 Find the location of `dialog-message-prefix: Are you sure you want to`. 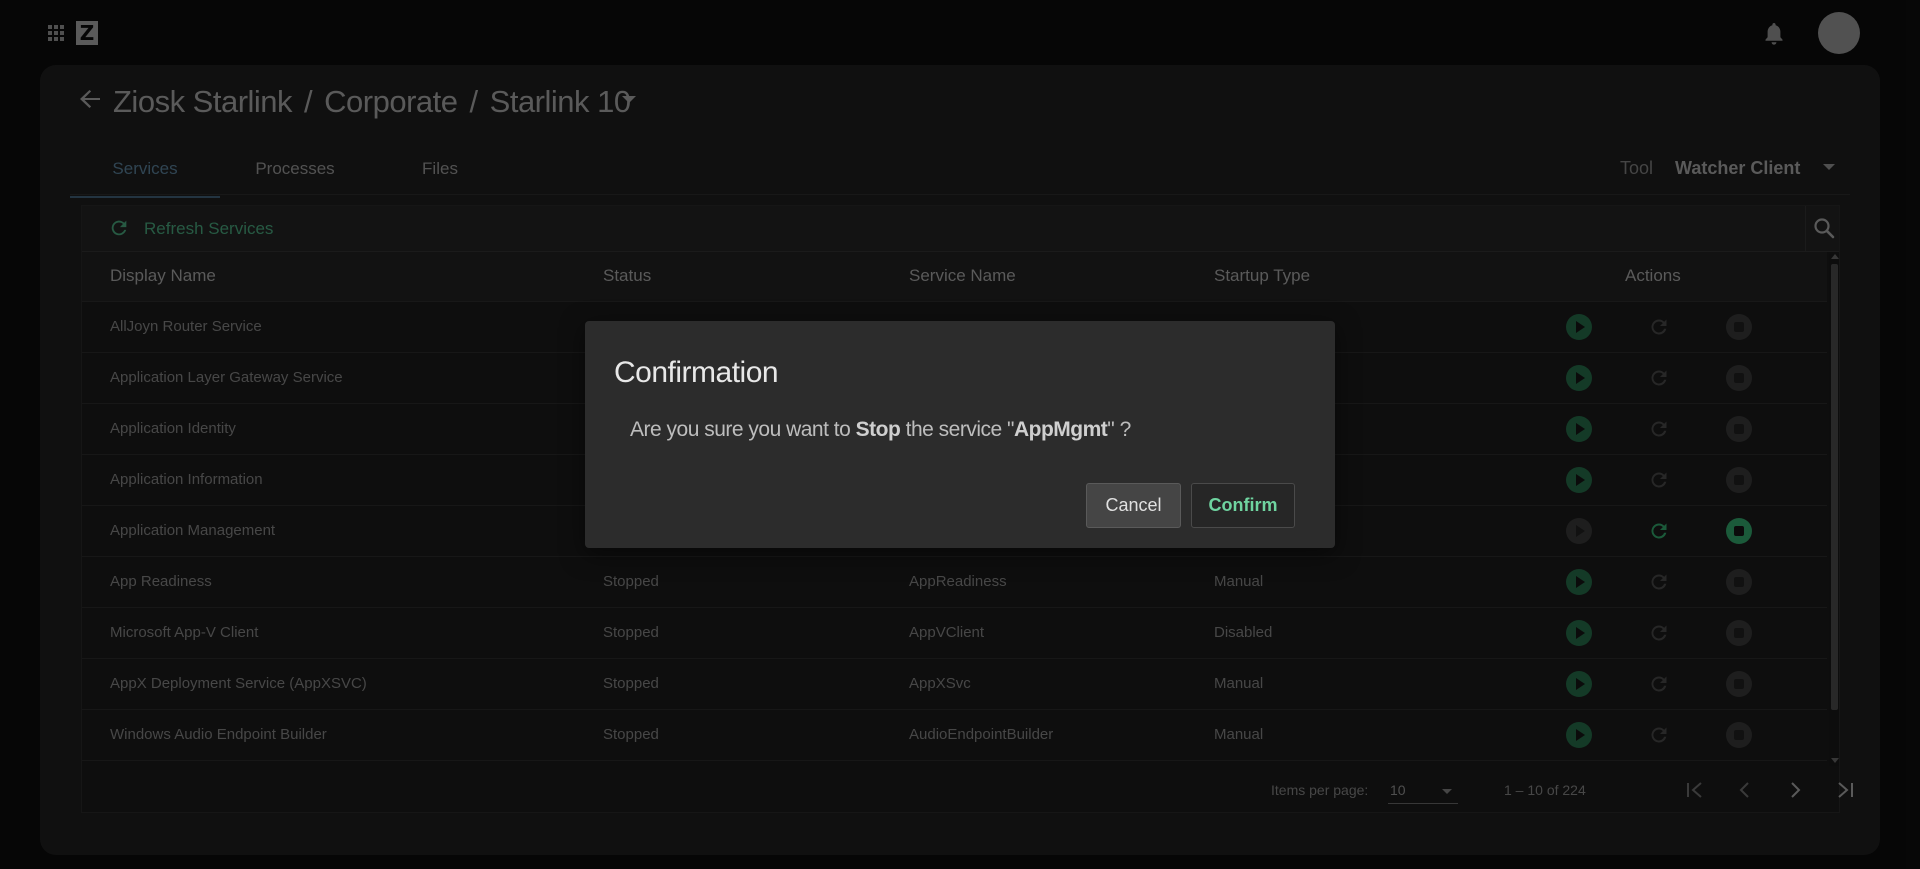

dialog-message-prefix: Are you sure you want to is located at coordinates (740, 429).